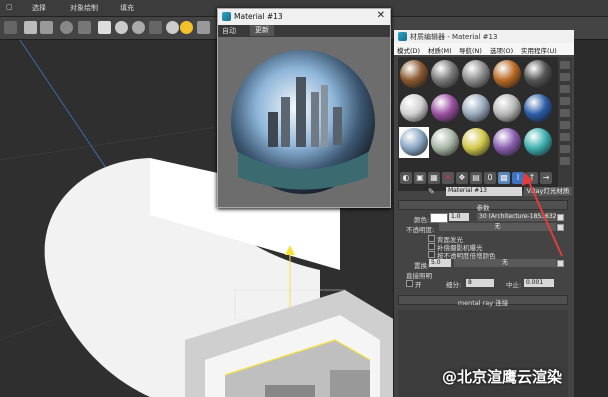 The width and height of the screenshot is (608, 397). What do you see at coordinates (502, 377) in the screenshot?
I see `watermark: @北京渲鹰云渲染` at bounding box center [502, 377].